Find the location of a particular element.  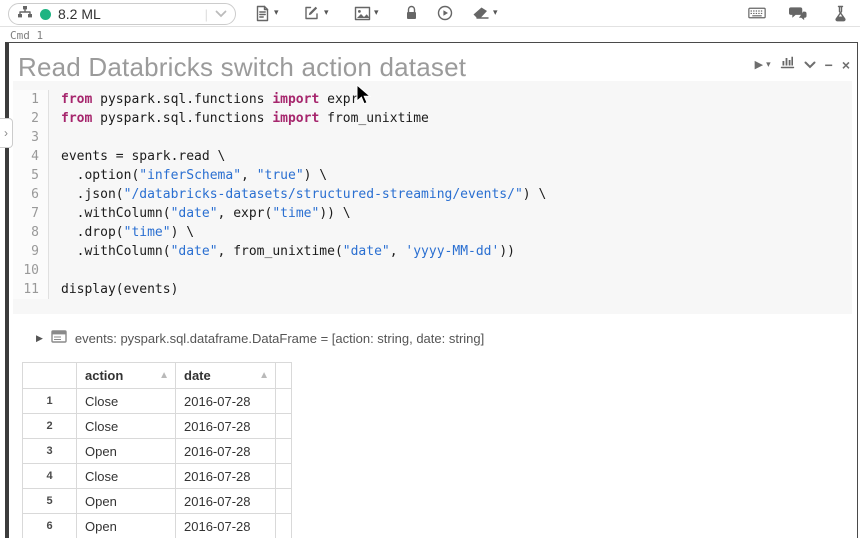

table-row: 6 Open 2016-07-28 is located at coordinates (157, 525).